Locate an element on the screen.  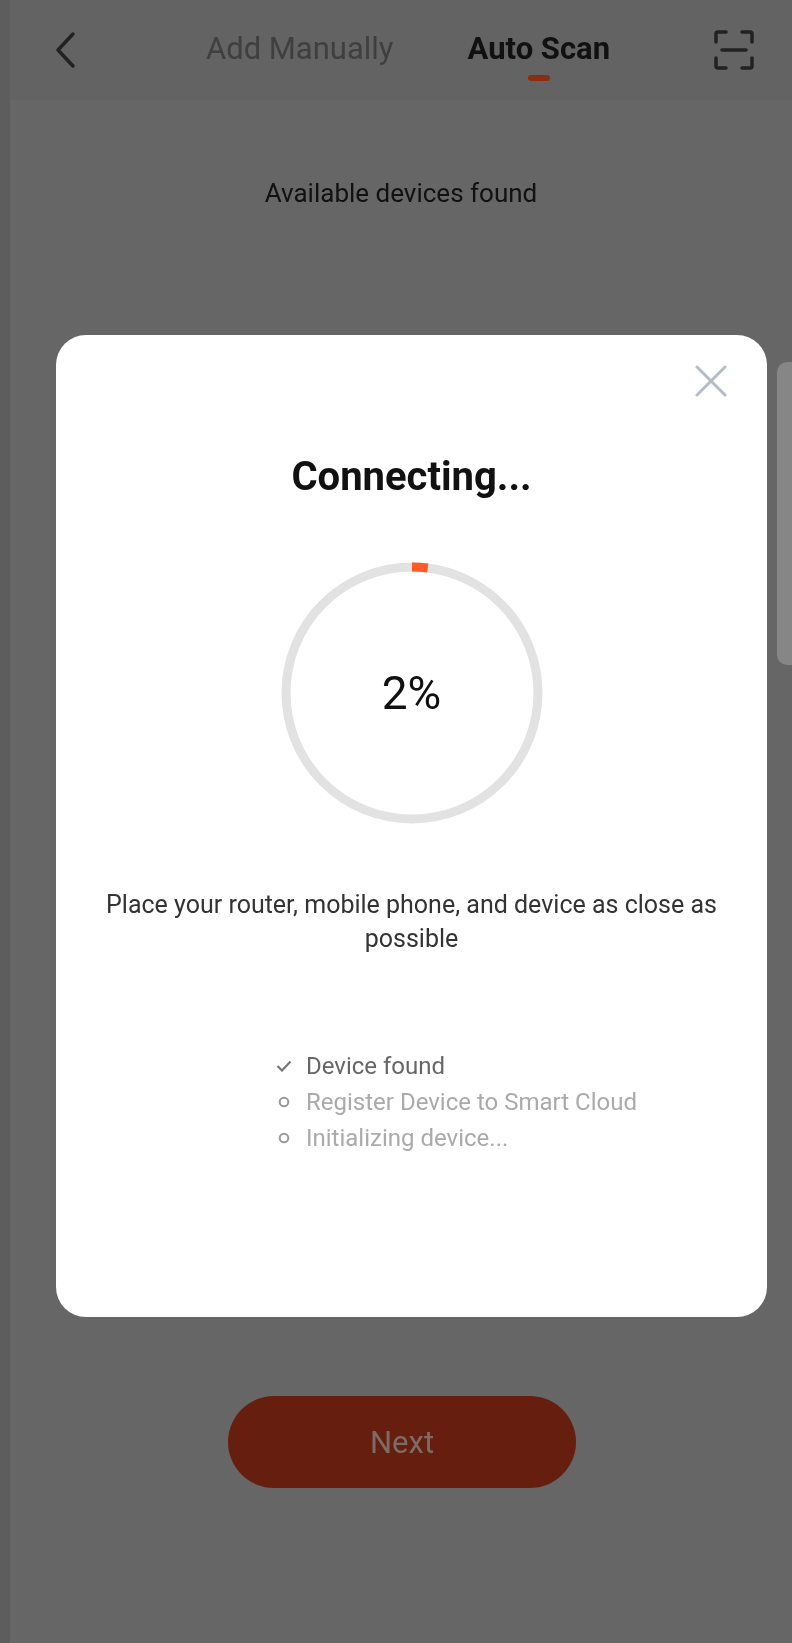
step-label: Register Device to Smart Cloud is located at coordinates (471, 1102).